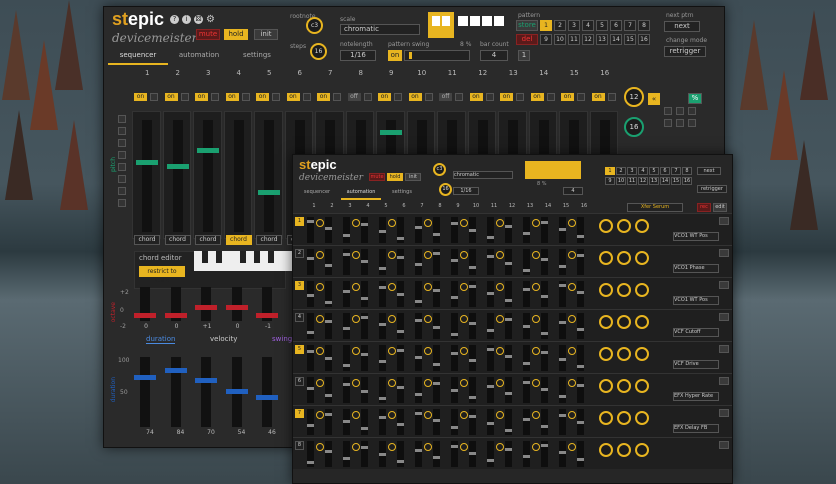 This screenshot has height=484, width=836. Describe the element at coordinates (574, 25) in the screenshot. I see `pattern-slot-3: 3` at that location.